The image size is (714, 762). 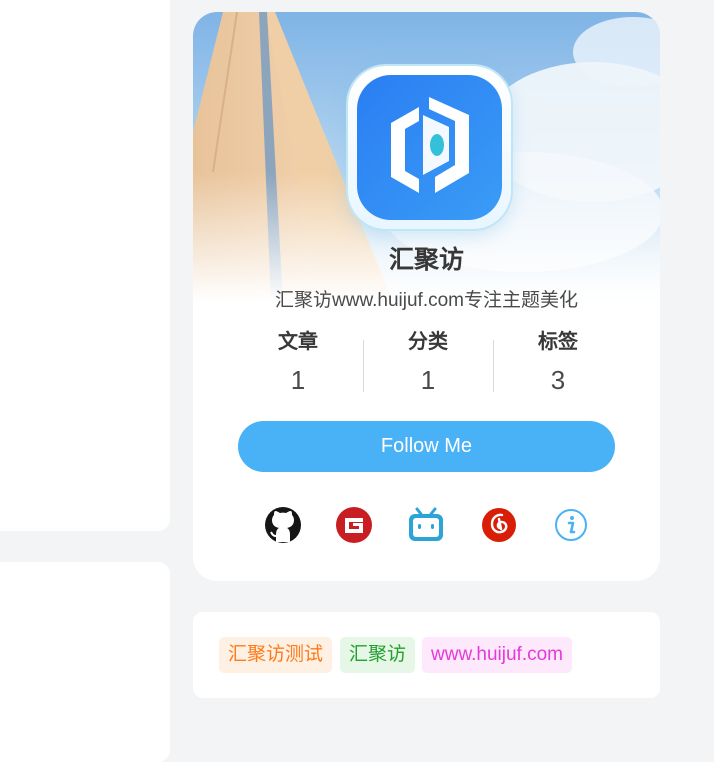 I want to click on tag-cloud-card: 汇聚访测试 汇聚访 www.huijuf.com, so click(x=426, y=655).